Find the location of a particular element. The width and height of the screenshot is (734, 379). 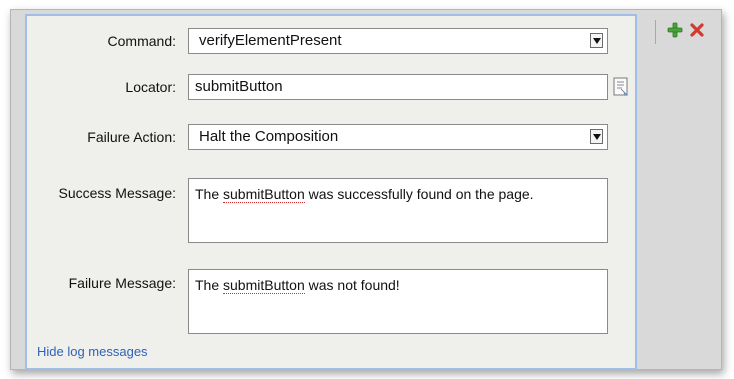

locator-value: submitButton is located at coordinates (239, 86).